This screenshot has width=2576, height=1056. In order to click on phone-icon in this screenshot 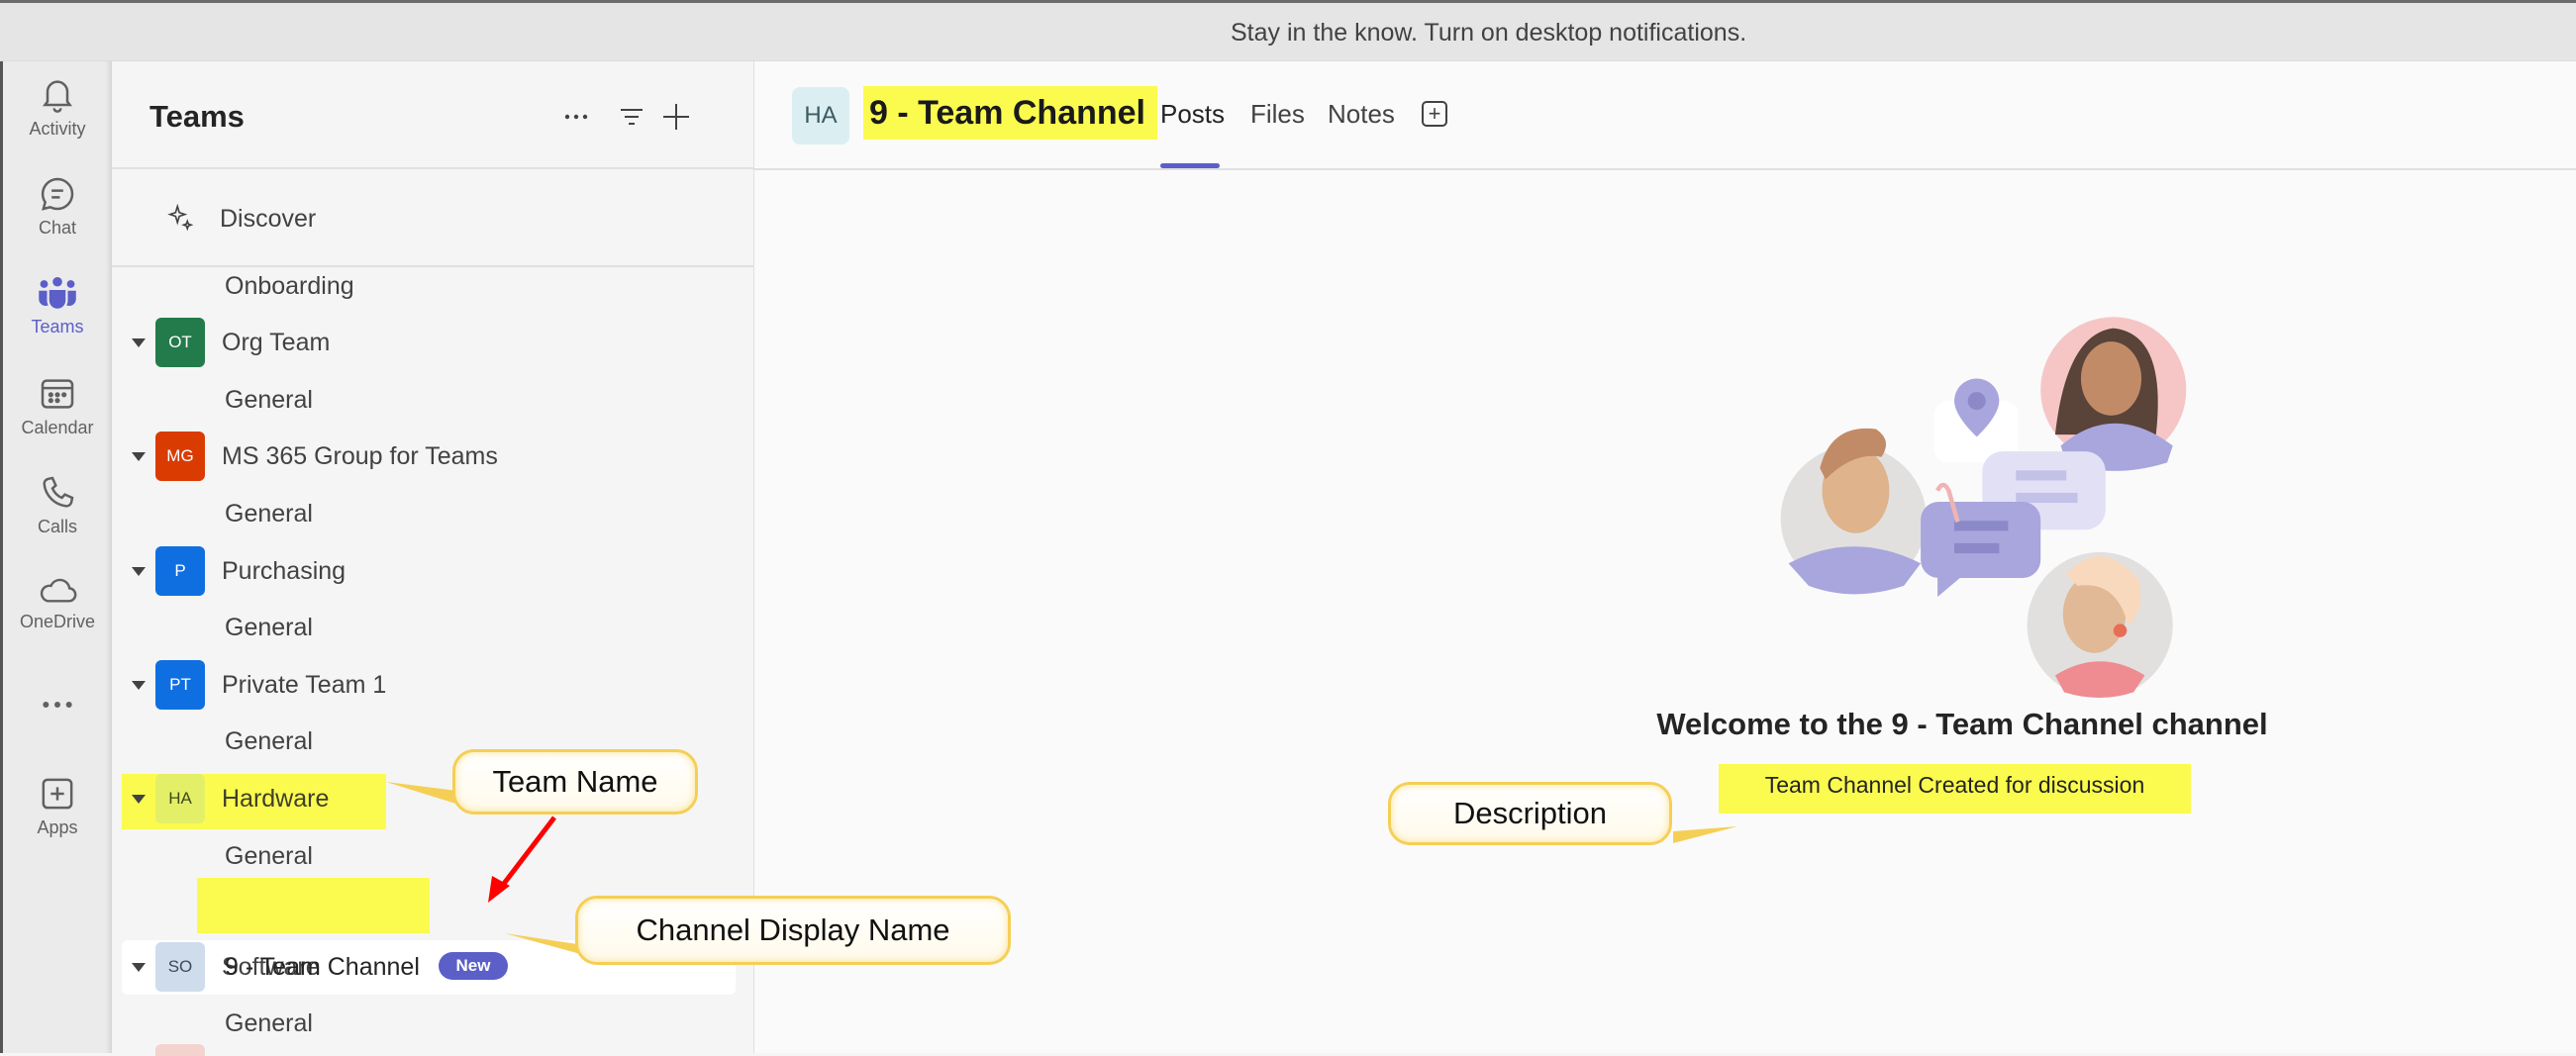, I will do `click(58, 492)`.